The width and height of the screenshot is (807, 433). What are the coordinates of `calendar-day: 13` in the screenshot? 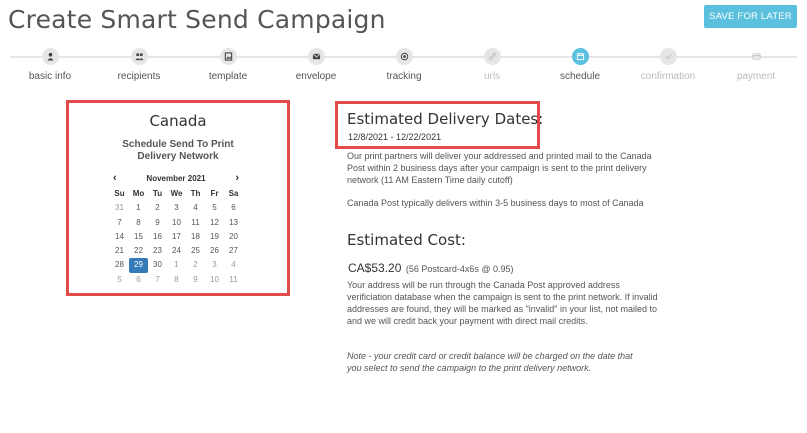 It's located at (233, 223).